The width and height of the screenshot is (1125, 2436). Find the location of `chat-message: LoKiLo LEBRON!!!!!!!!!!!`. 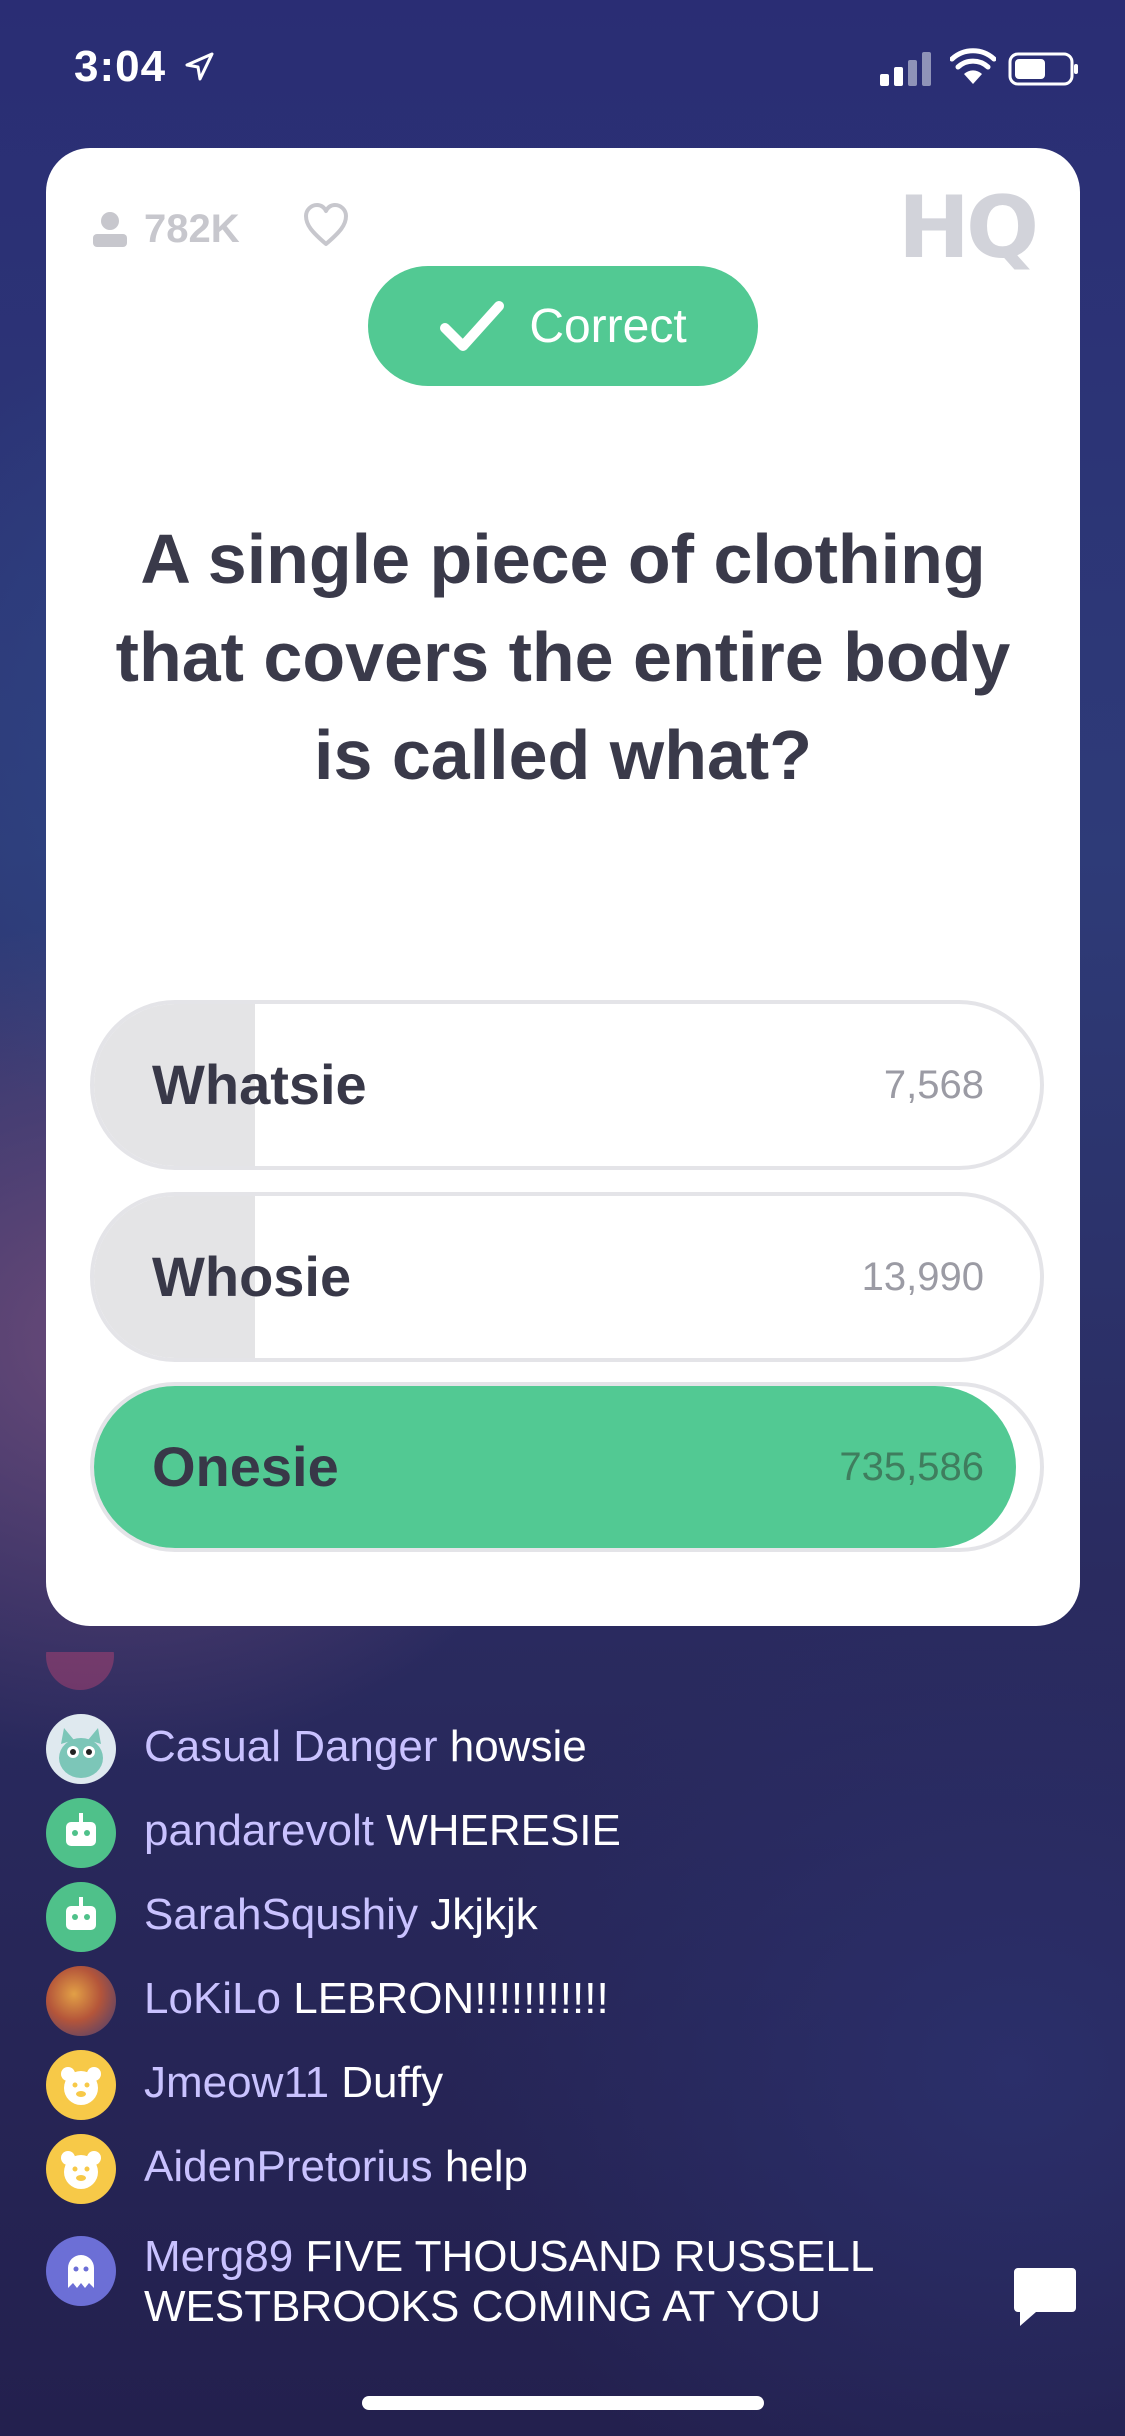

chat-message: LoKiLo LEBRON!!!!!!!!!!! is located at coordinates (516, 2001).